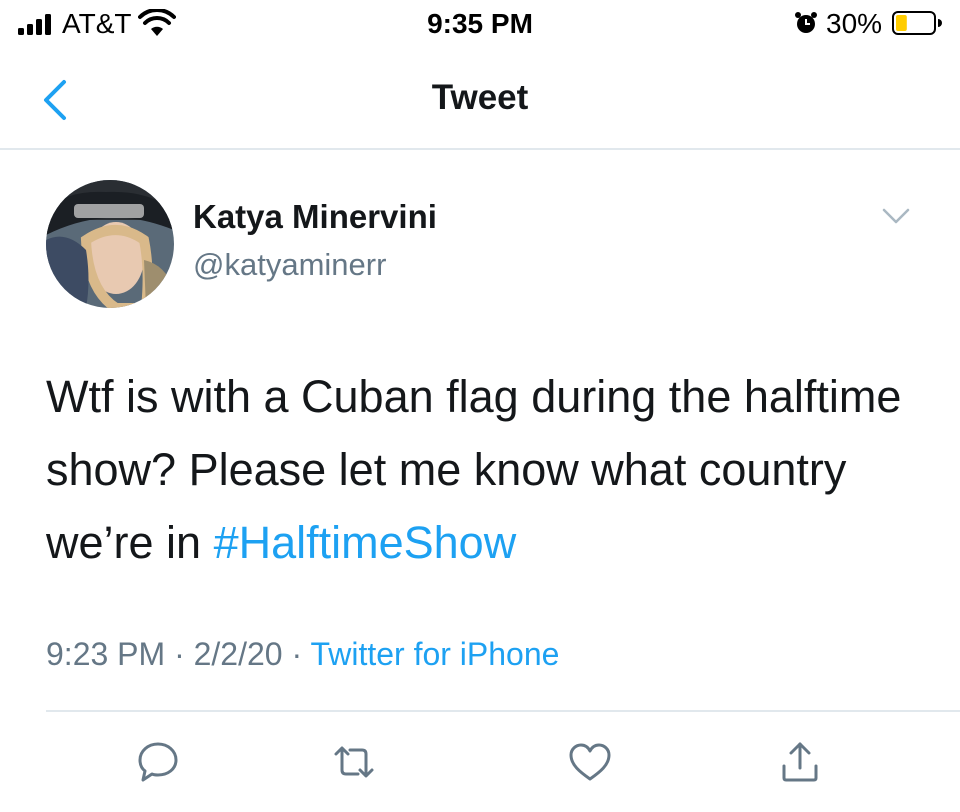 The height and width of the screenshot is (812, 960). I want to click on author-name: Katya Minervini, so click(315, 217).